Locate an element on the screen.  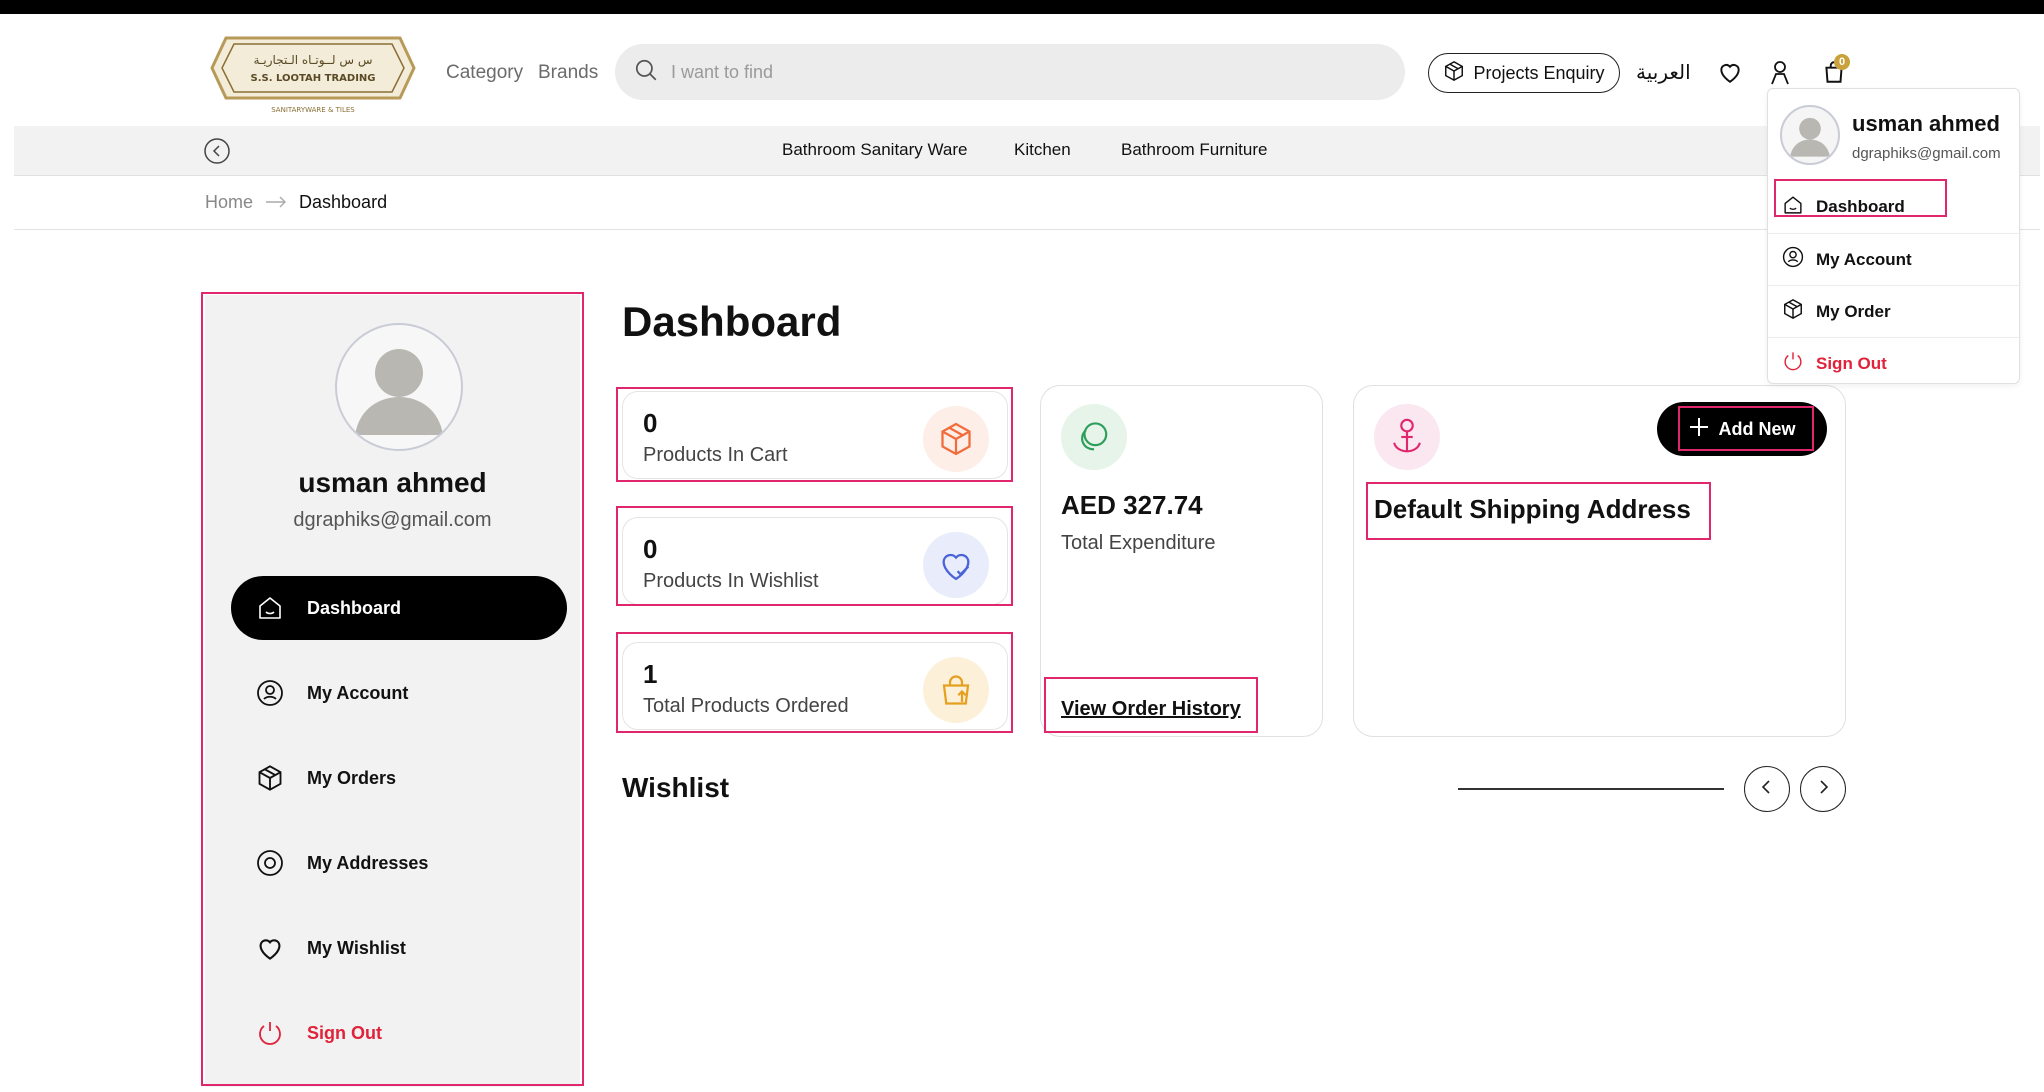
stat-label: Products In Cart is located at coordinates (715, 455).